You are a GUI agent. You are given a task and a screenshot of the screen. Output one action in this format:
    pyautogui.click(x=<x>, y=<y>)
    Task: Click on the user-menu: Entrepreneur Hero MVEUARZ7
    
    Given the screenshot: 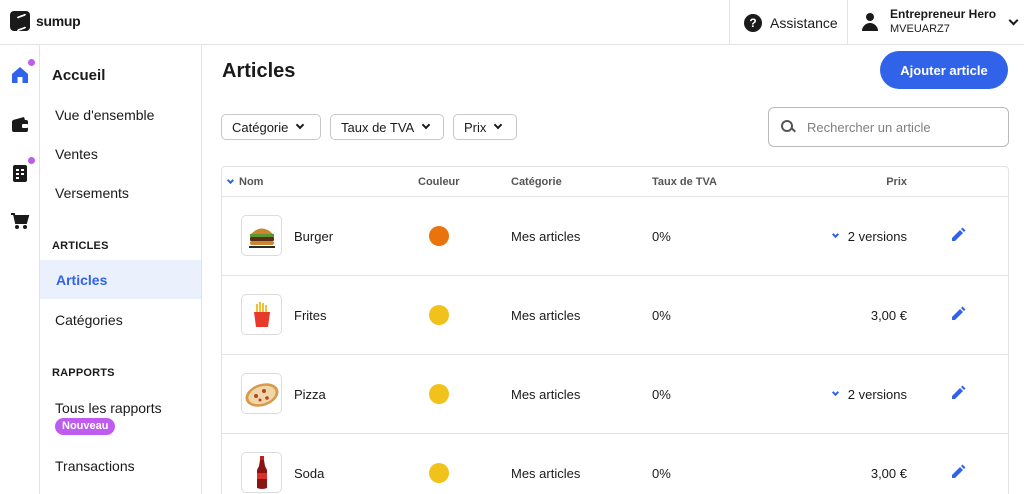 What is the action you would take?
    pyautogui.click(x=939, y=22)
    